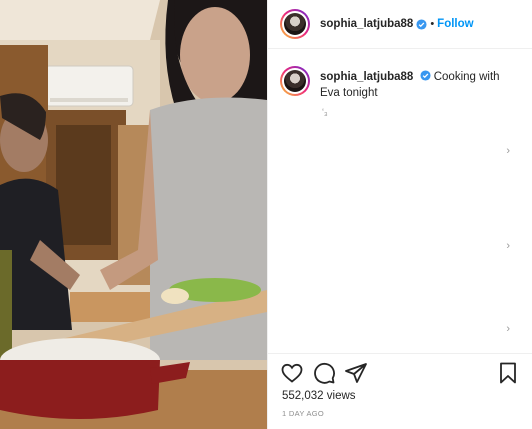 Image resolution: width=532 pixels, height=429 pixels. Describe the element at coordinates (325, 112) in the screenshot. I see `reply-glyph: ʻ₃` at that location.